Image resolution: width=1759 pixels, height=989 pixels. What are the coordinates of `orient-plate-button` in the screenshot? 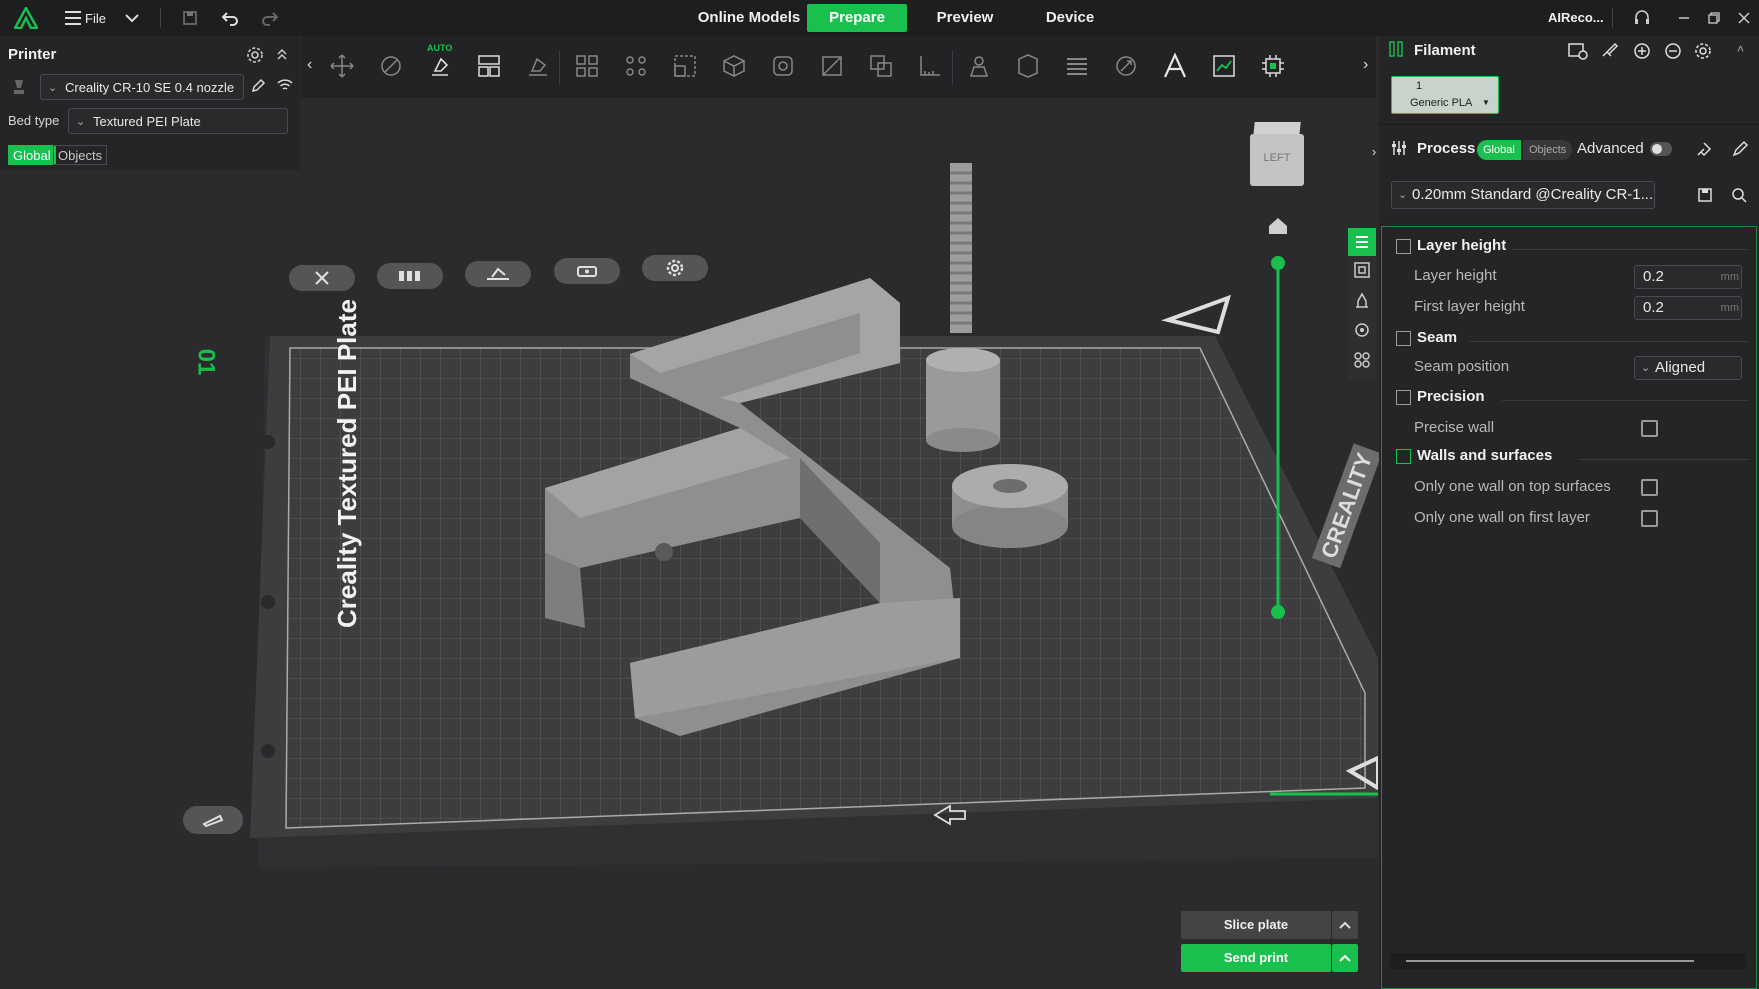 It's located at (498, 274).